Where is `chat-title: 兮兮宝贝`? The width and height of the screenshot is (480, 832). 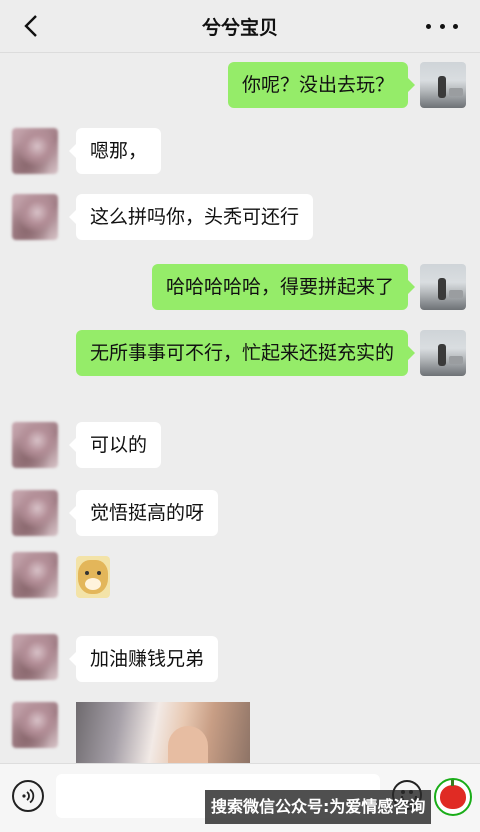
chat-title: 兮兮宝贝 is located at coordinates (239, 28).